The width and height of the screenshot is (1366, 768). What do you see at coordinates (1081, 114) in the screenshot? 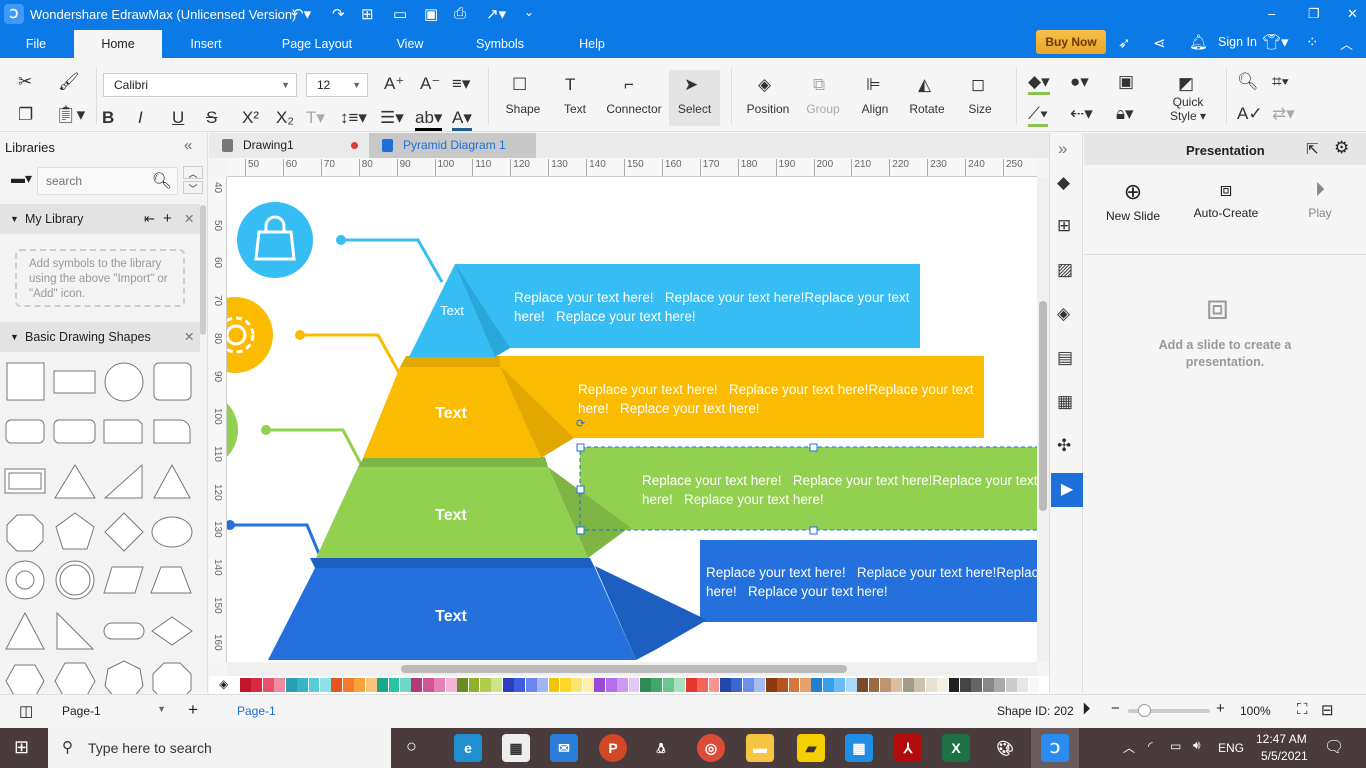
I see `line-style-icon: ⇠▾` at bounding box center [1081, 114].